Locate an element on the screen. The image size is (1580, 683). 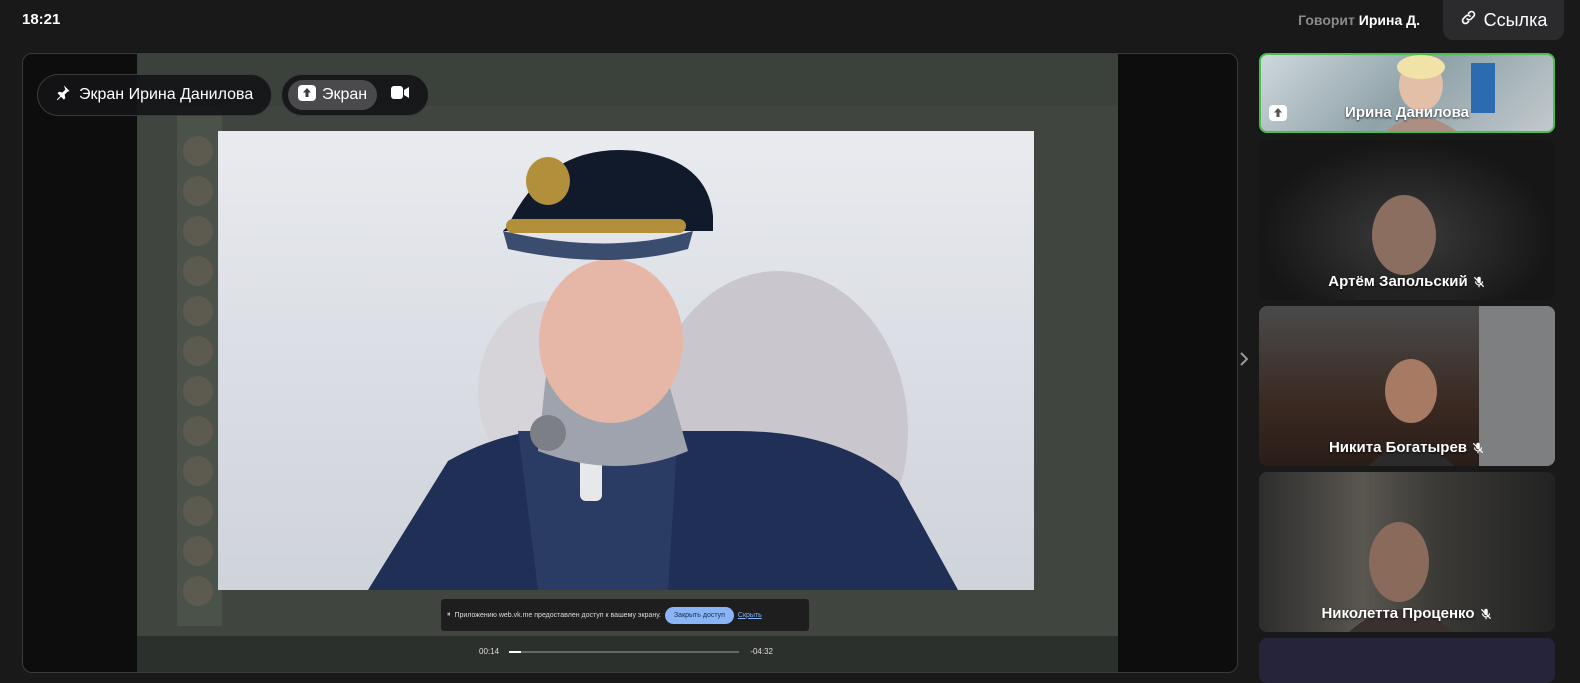
chevron-right-icon is located at coordinates (1244, 359).